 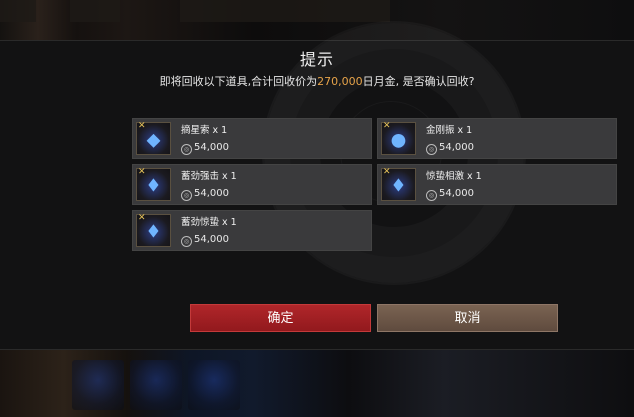 What do you see at coordinates (398, 138) in the screenshot?
I see `blue-dragon-orb-icon: ✕ ●` at bounding box center [398, 138].